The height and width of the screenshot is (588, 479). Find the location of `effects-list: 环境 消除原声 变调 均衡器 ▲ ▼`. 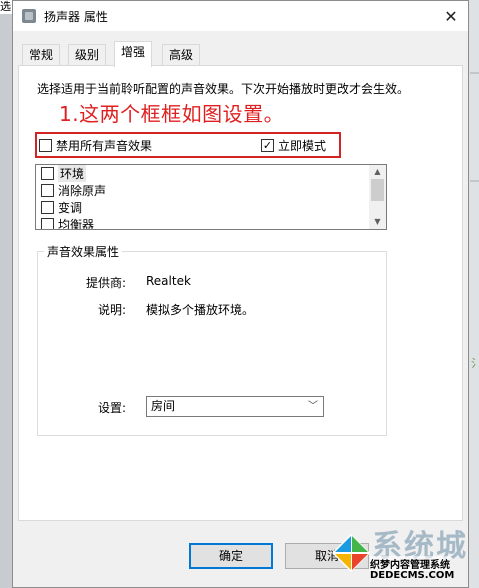

effects-list: 环境 消除原声 变调 均衡器 ▲ ▼ is located at coordinates (211, 197).